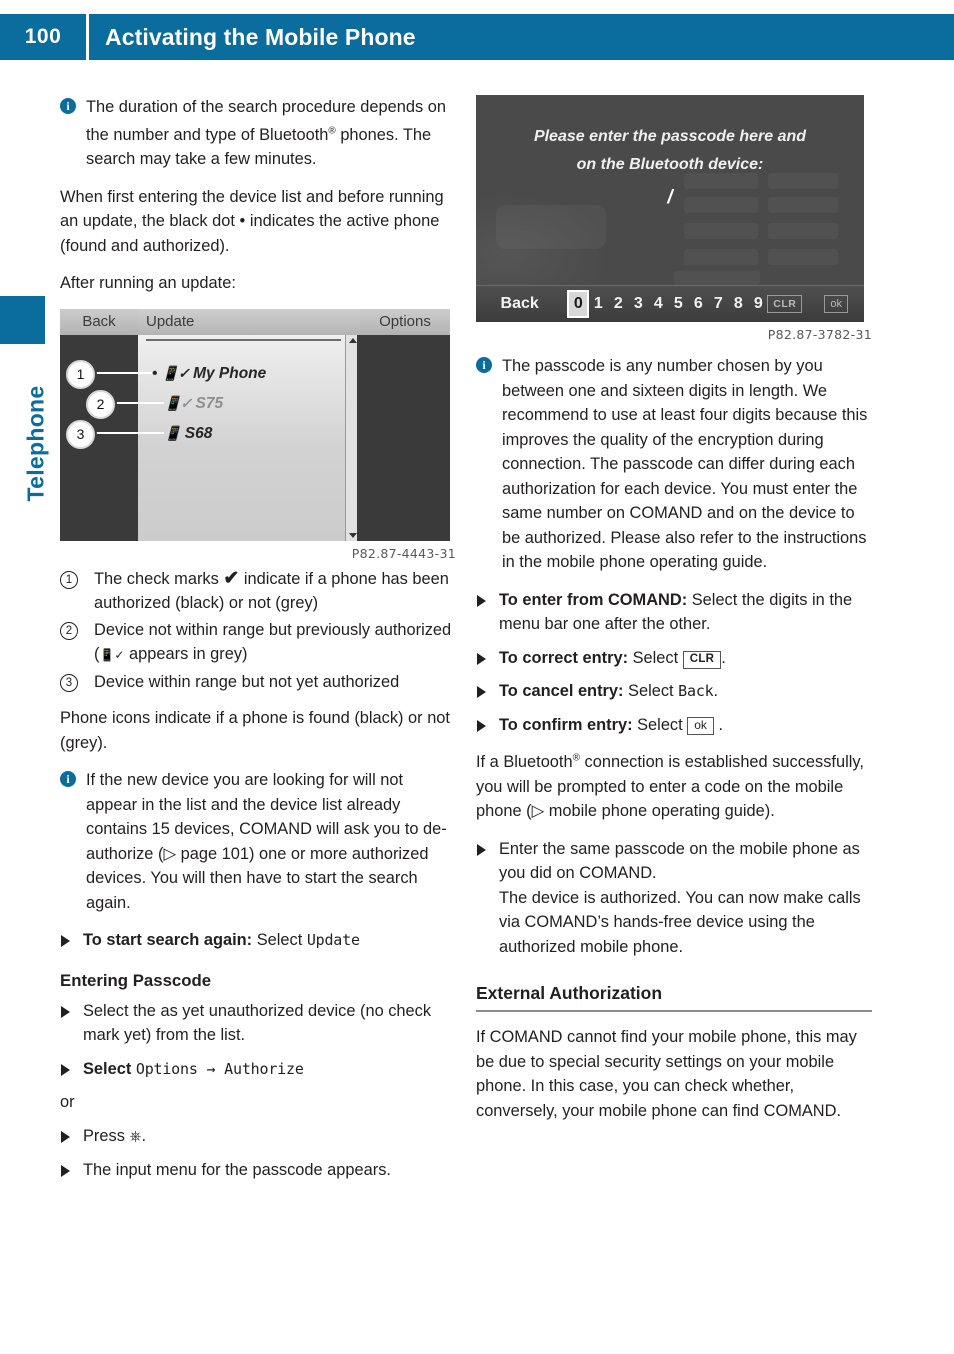 This screenshot has width=954, height=1354. What do you see at coordinates (220, 1069) in the screenshot?
I see `screen-term-options-authorize: Options → Authorize` at bounding box center [220, 1069].